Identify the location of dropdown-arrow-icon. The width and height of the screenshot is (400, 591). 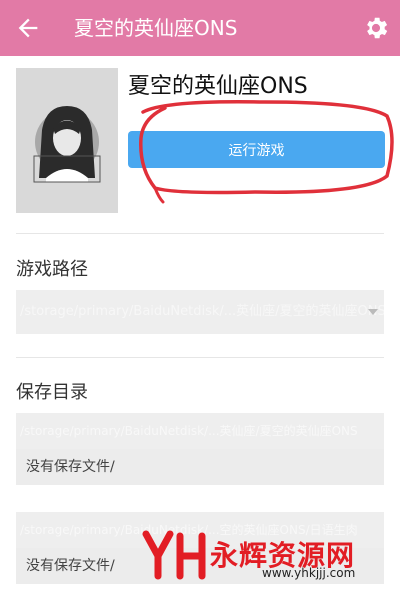
(373, 312).